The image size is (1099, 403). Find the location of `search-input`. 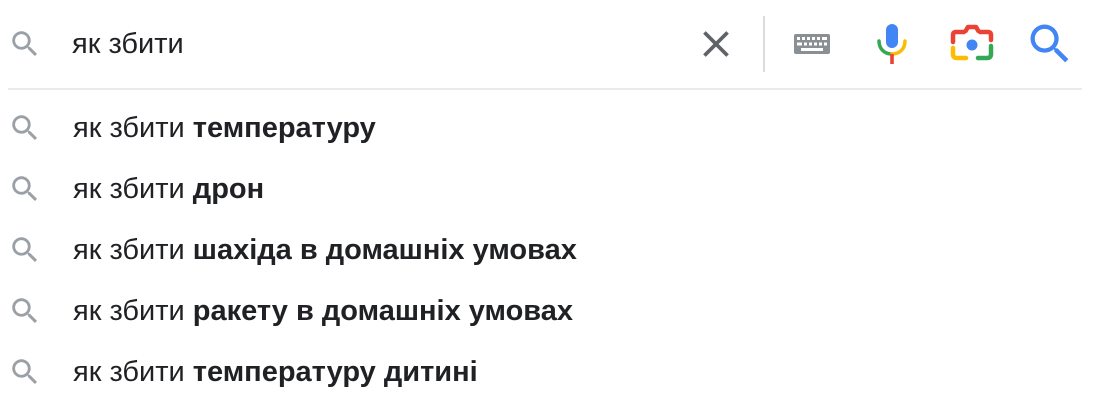

search-input is located at coordinates (372, 44).